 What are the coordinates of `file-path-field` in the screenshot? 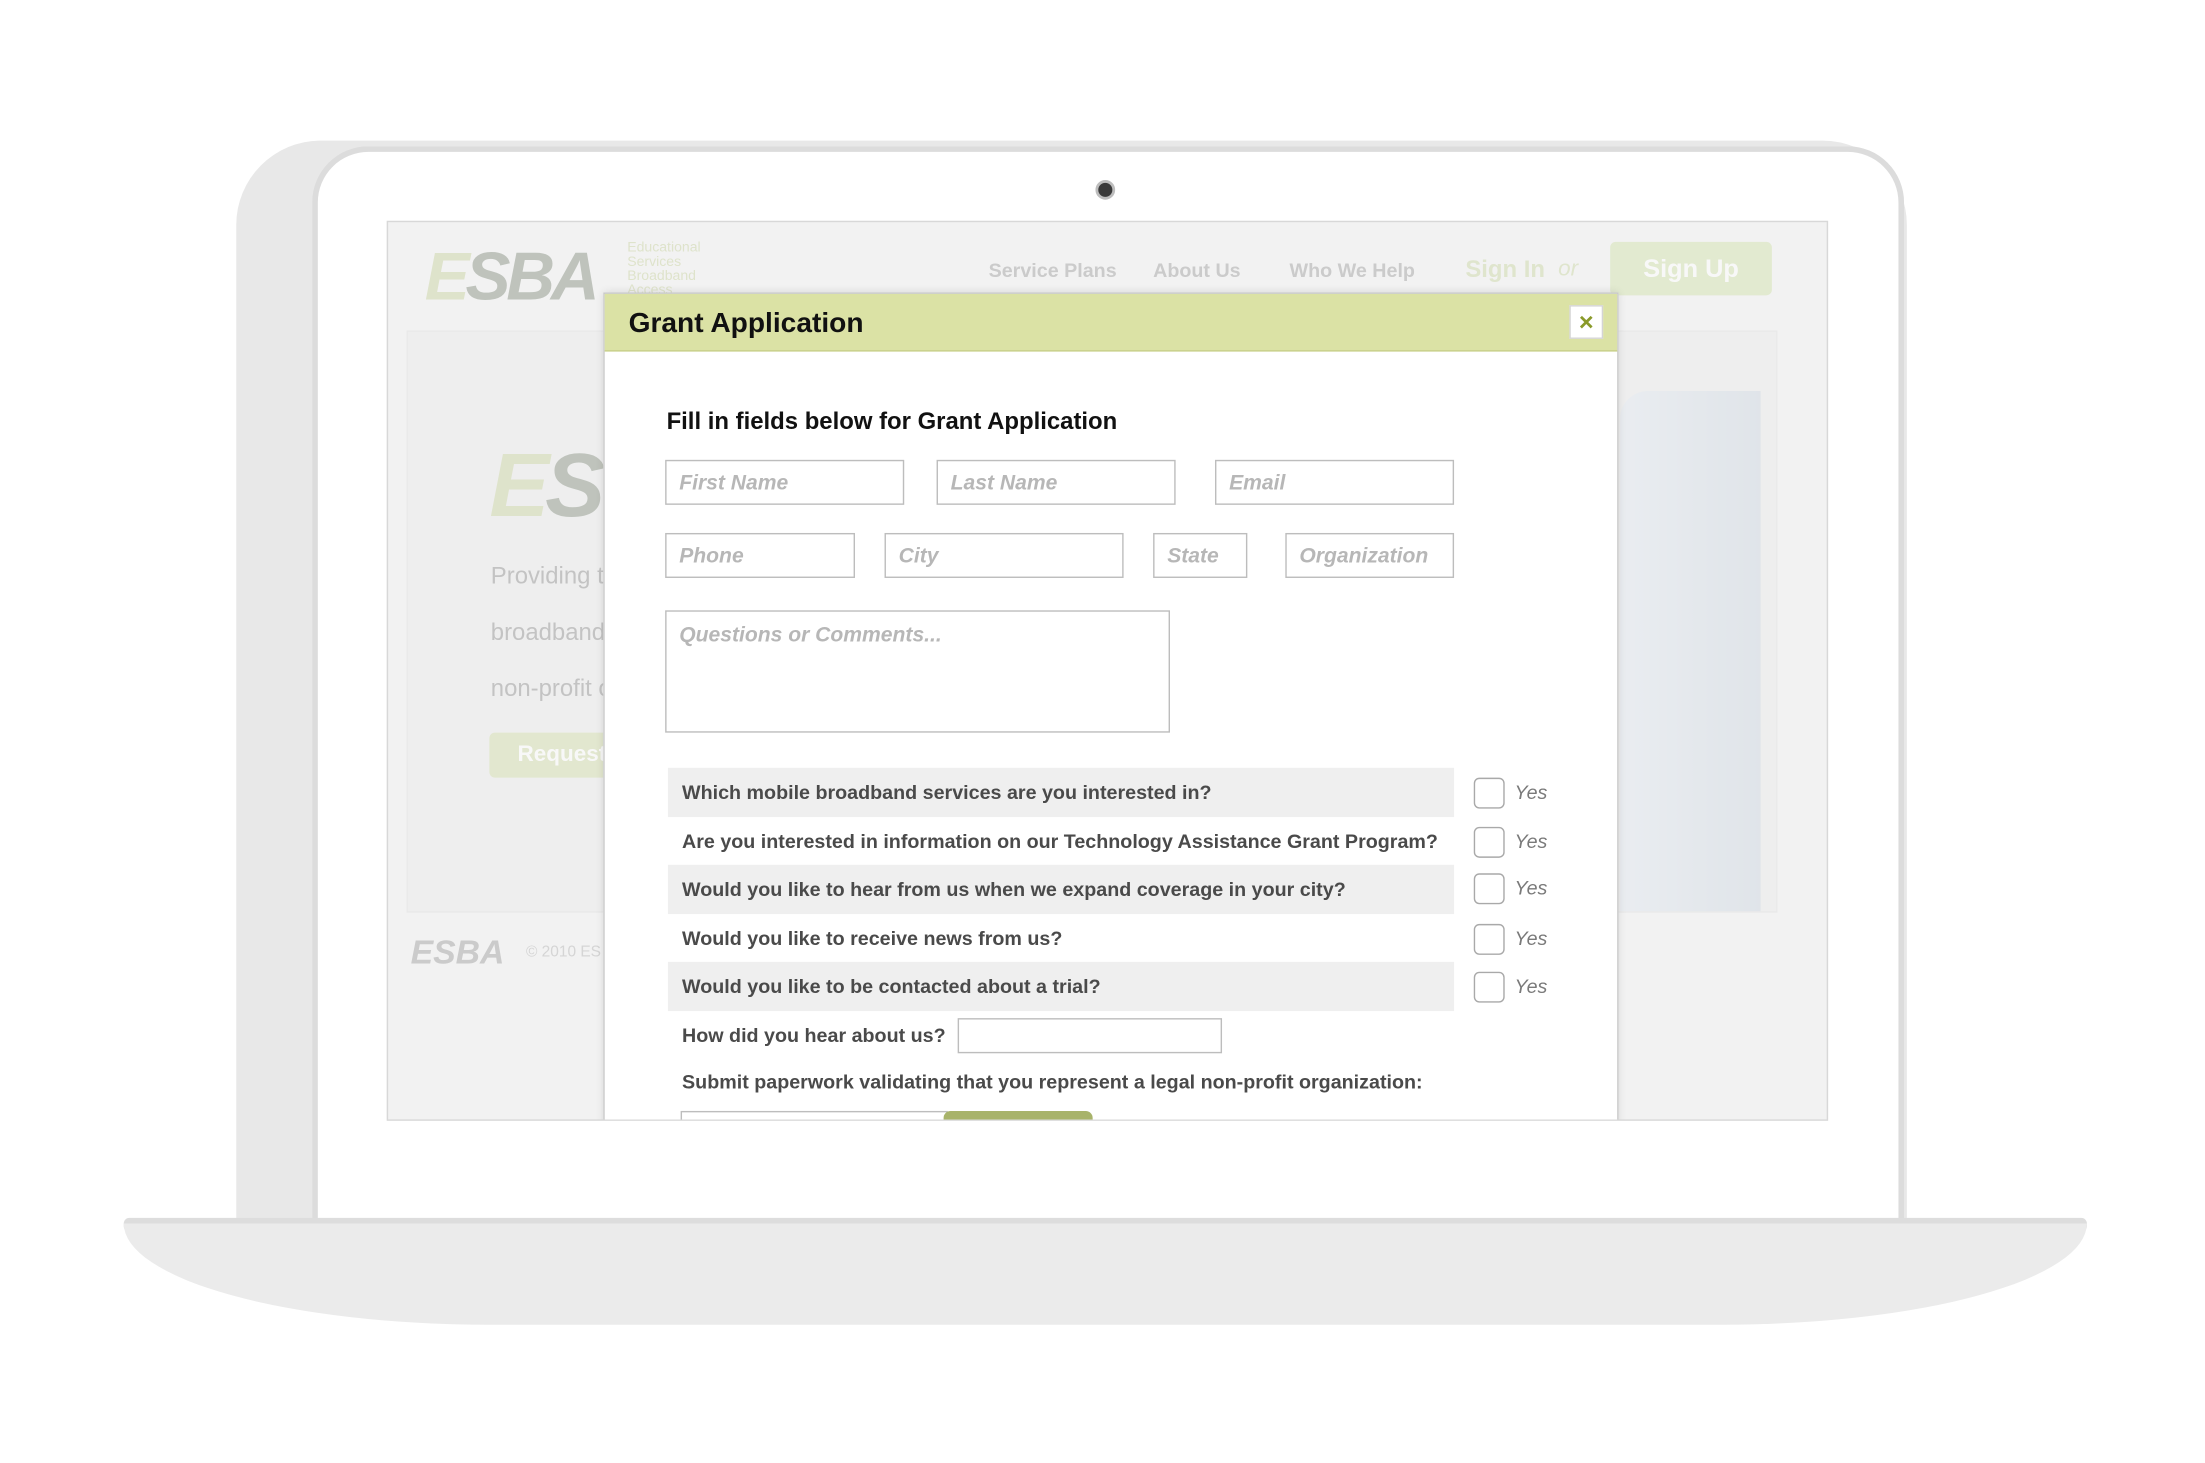 It's located at (814, 1115).